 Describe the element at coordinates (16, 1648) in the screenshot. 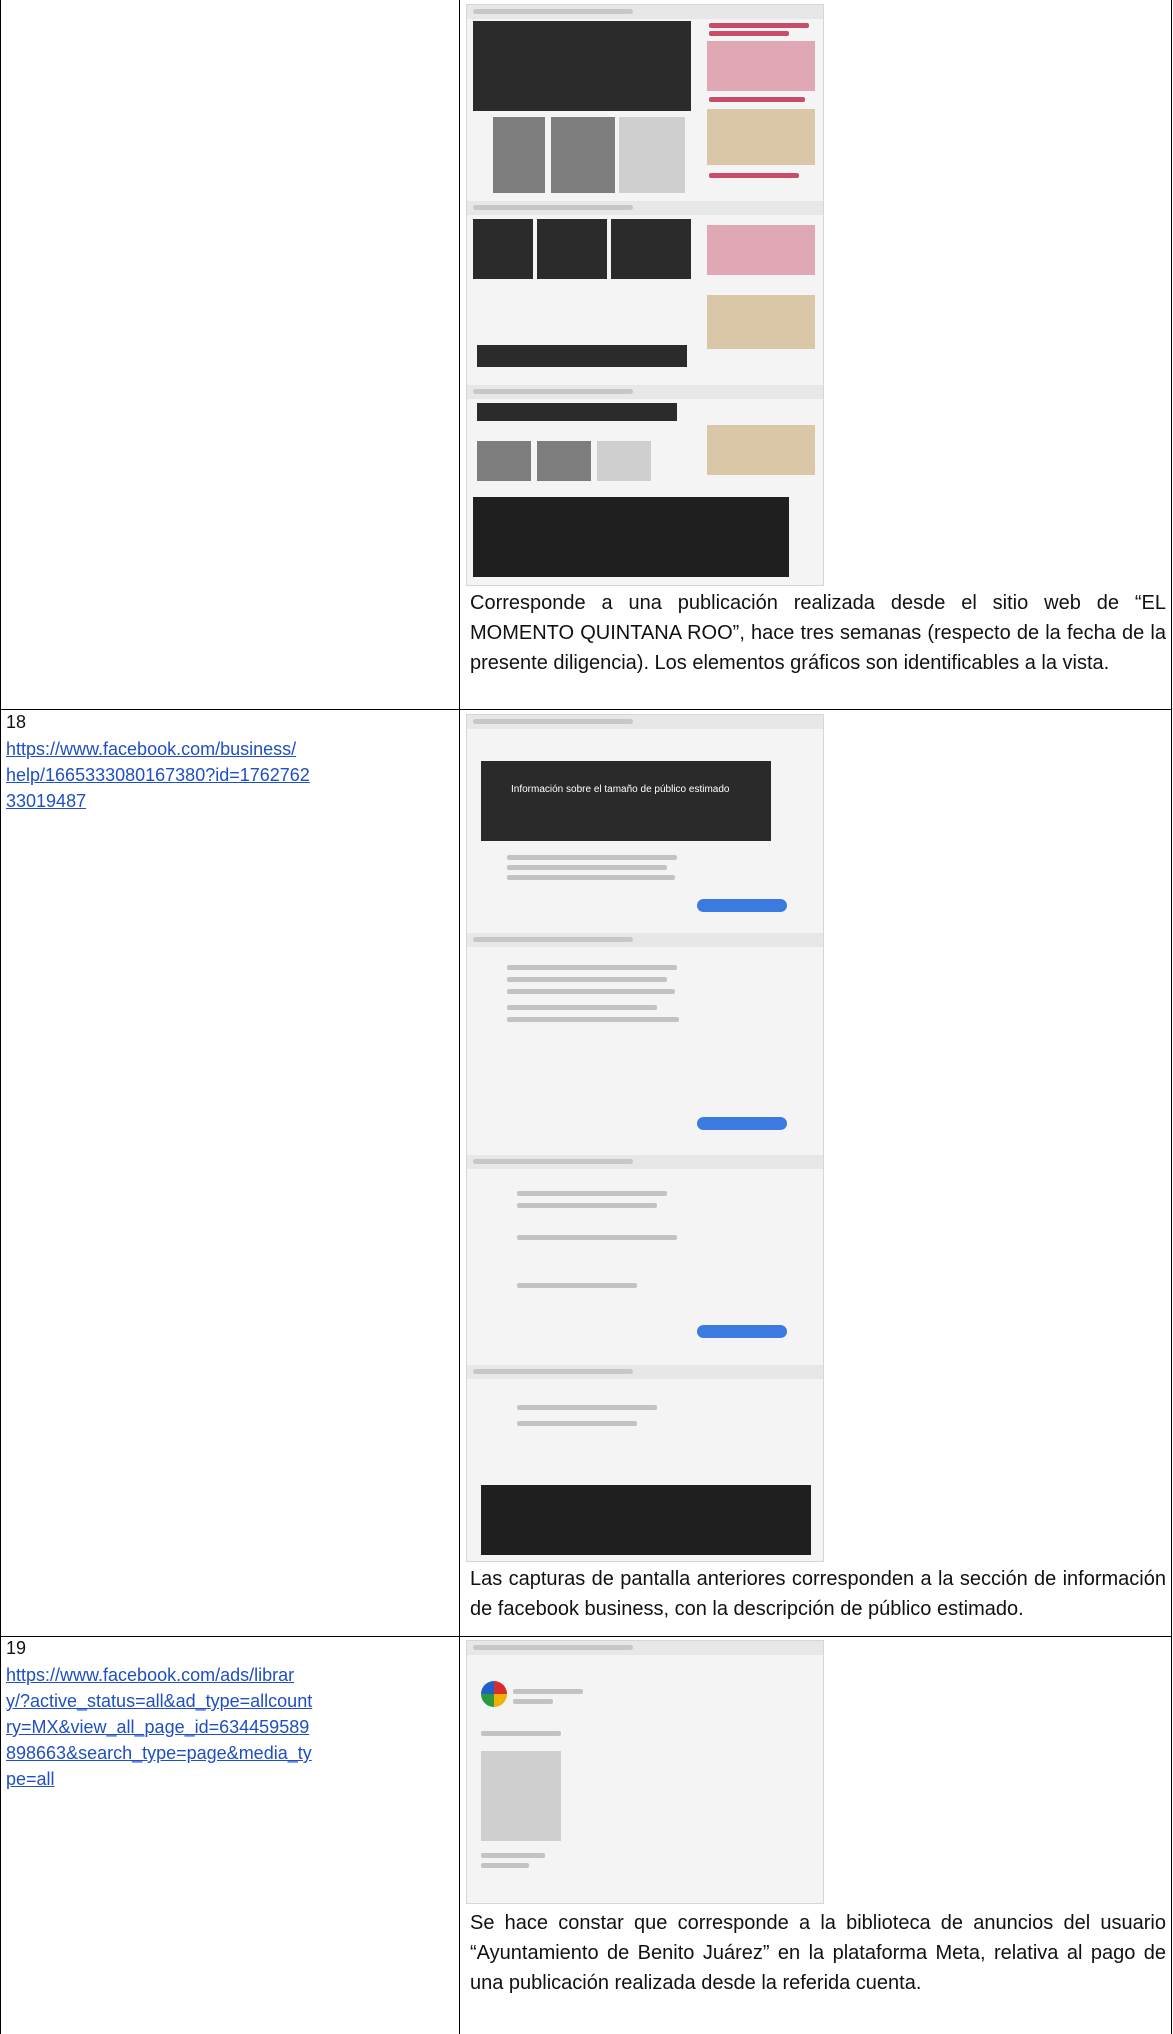

I see `row-number: 19` at that location.